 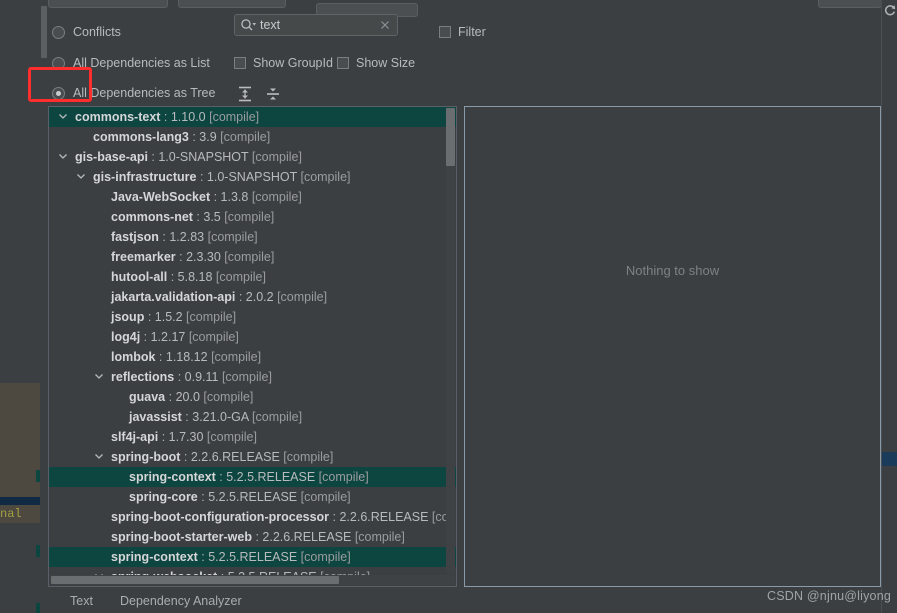 I want to click on search-input: text, so click(x=316, y=25).